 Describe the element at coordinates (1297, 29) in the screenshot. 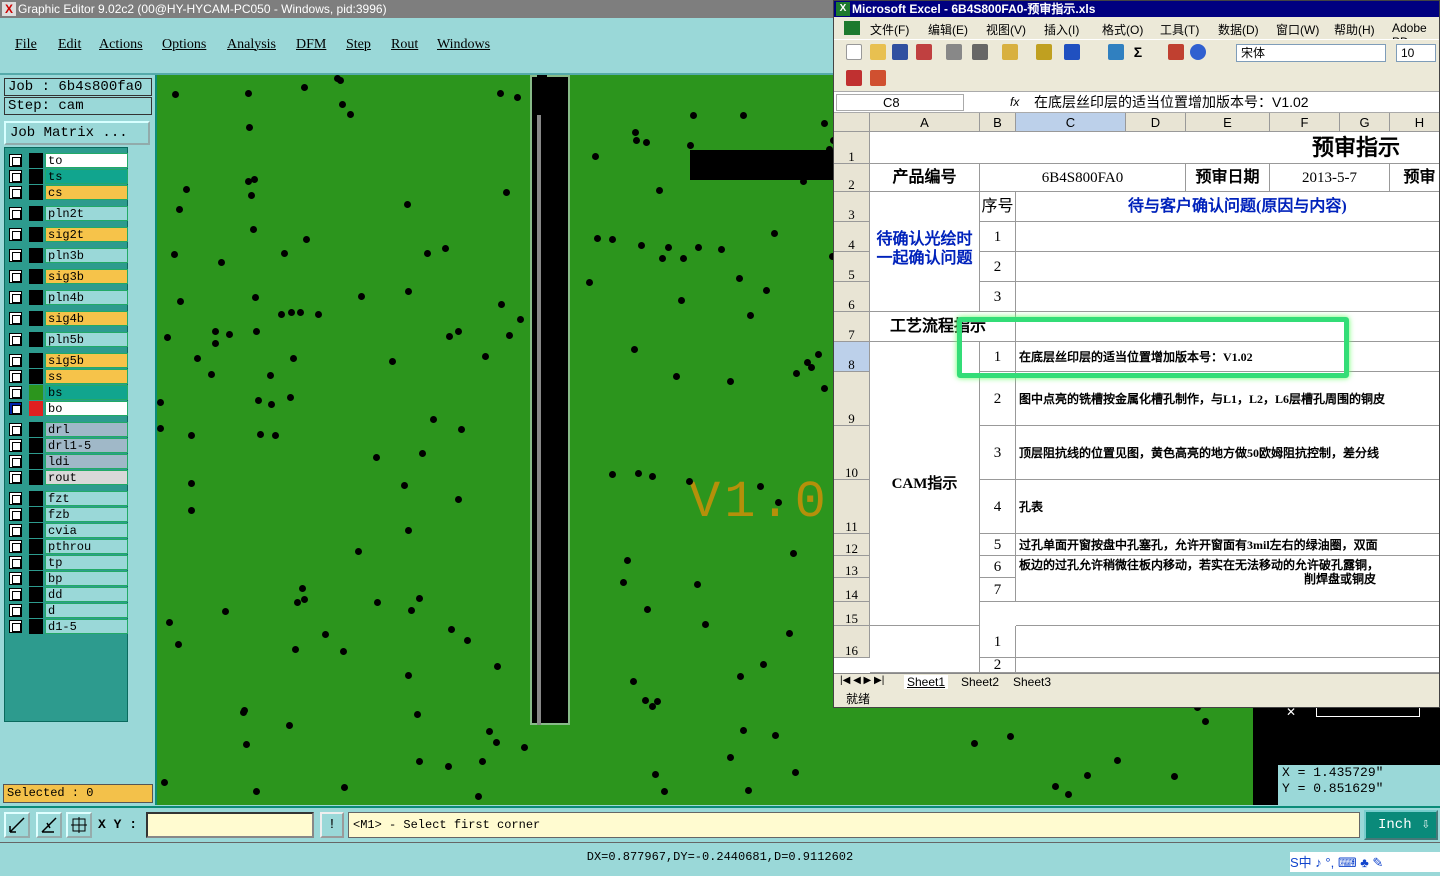

I see `xl-menu-window: 窗口(W)` at that location.